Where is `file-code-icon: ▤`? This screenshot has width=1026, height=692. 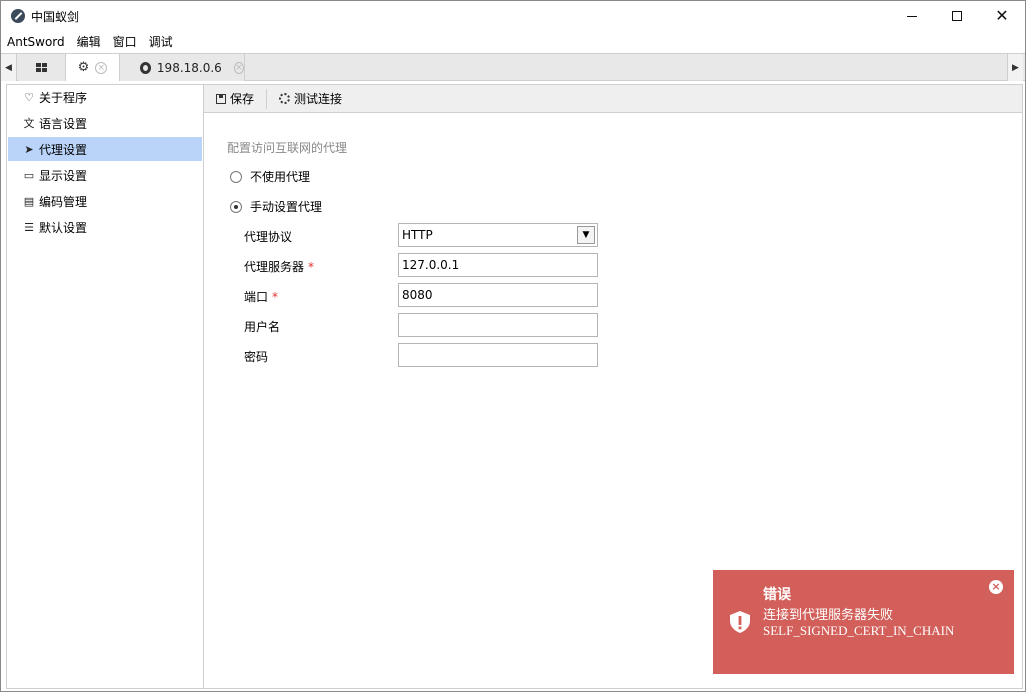
file-code-icon: ▤ is located at coordinates (29, 201).